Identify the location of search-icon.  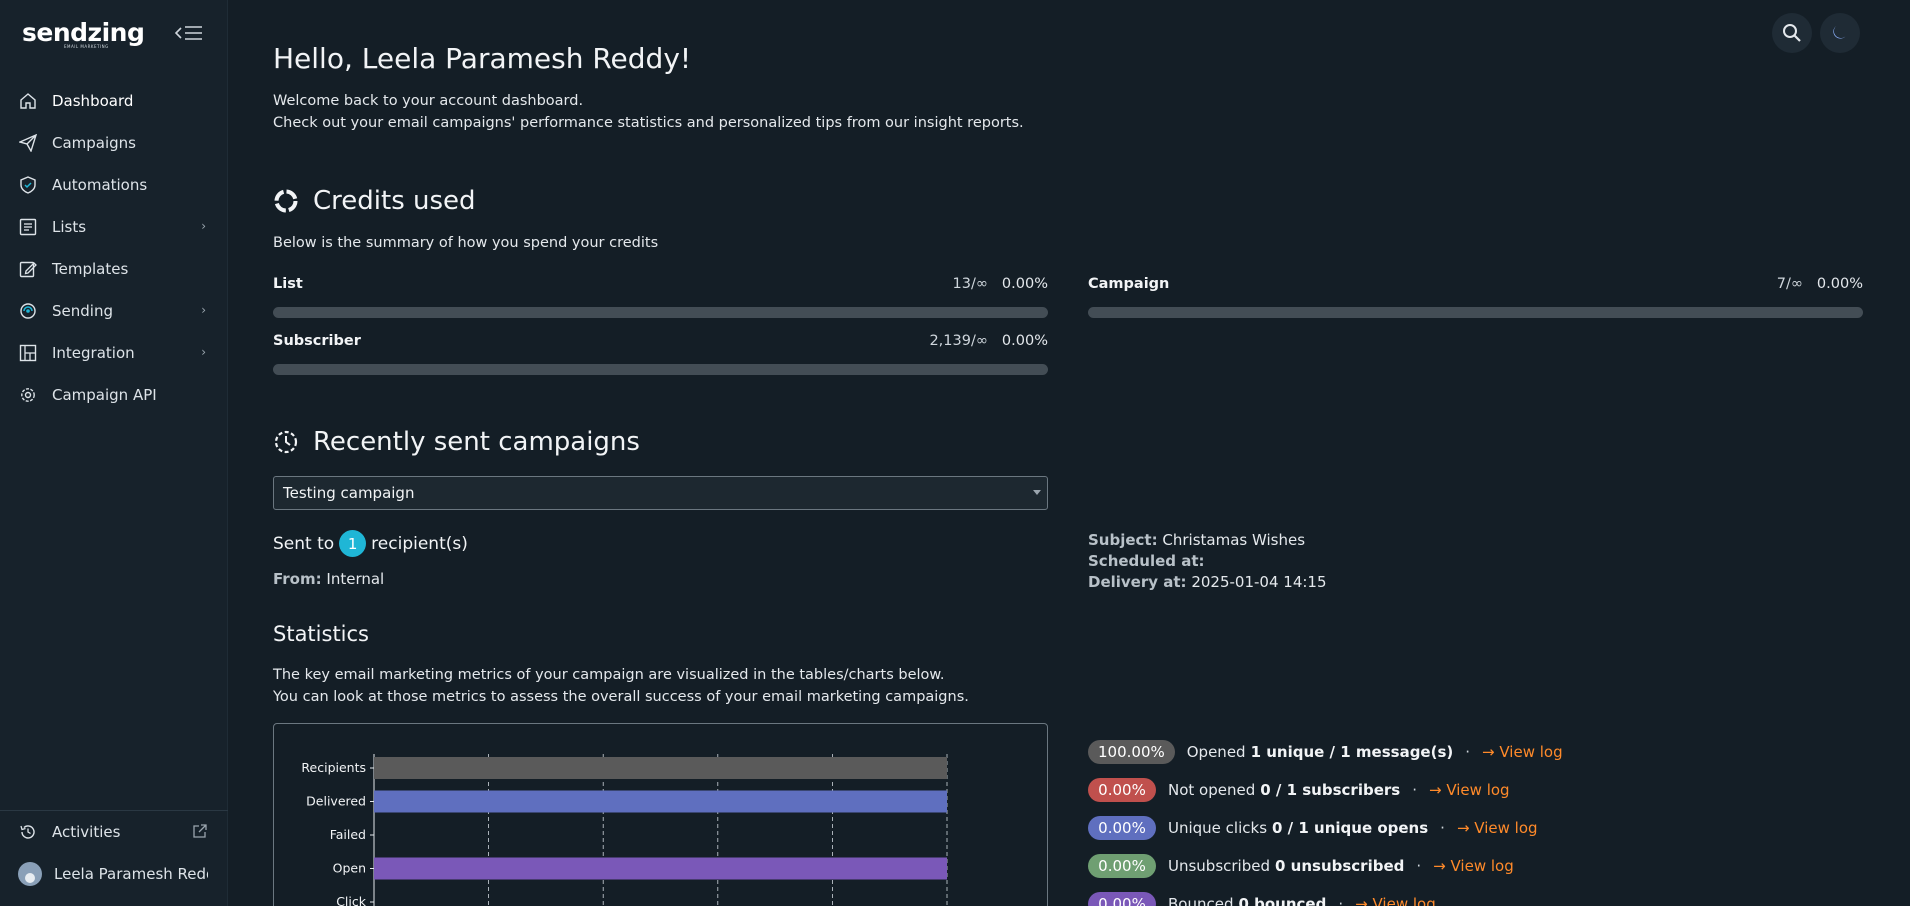
(1792, 33).